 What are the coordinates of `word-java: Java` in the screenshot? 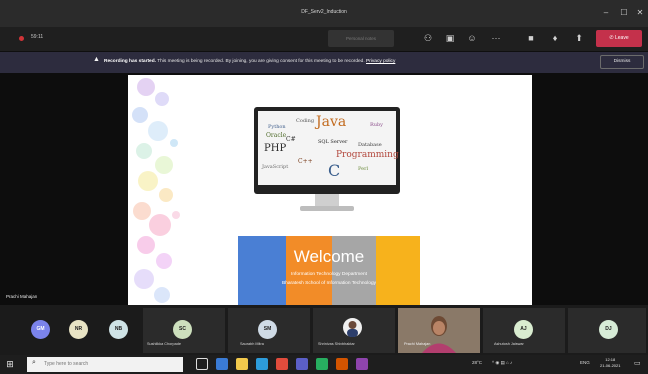 It's located at (331, 122).